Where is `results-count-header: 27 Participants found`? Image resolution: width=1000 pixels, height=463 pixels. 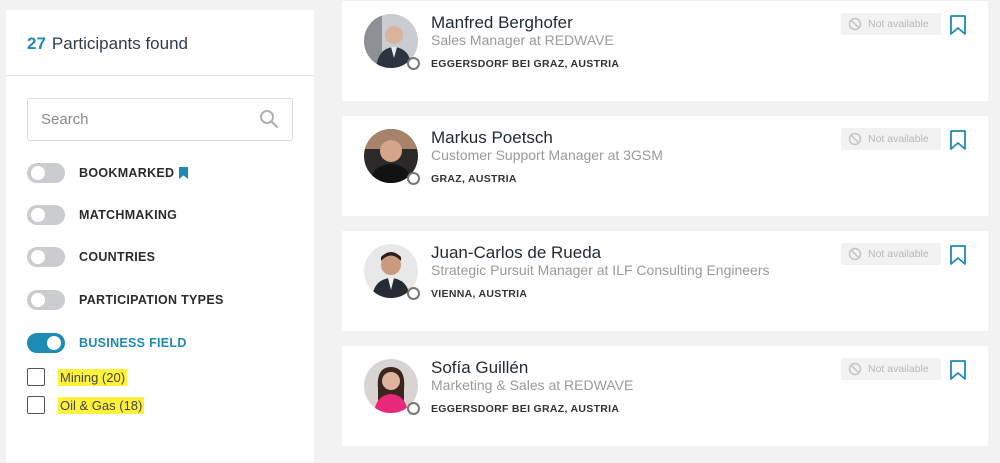
results-count-header: 27 Participants found is located at coordinates (160, 43).